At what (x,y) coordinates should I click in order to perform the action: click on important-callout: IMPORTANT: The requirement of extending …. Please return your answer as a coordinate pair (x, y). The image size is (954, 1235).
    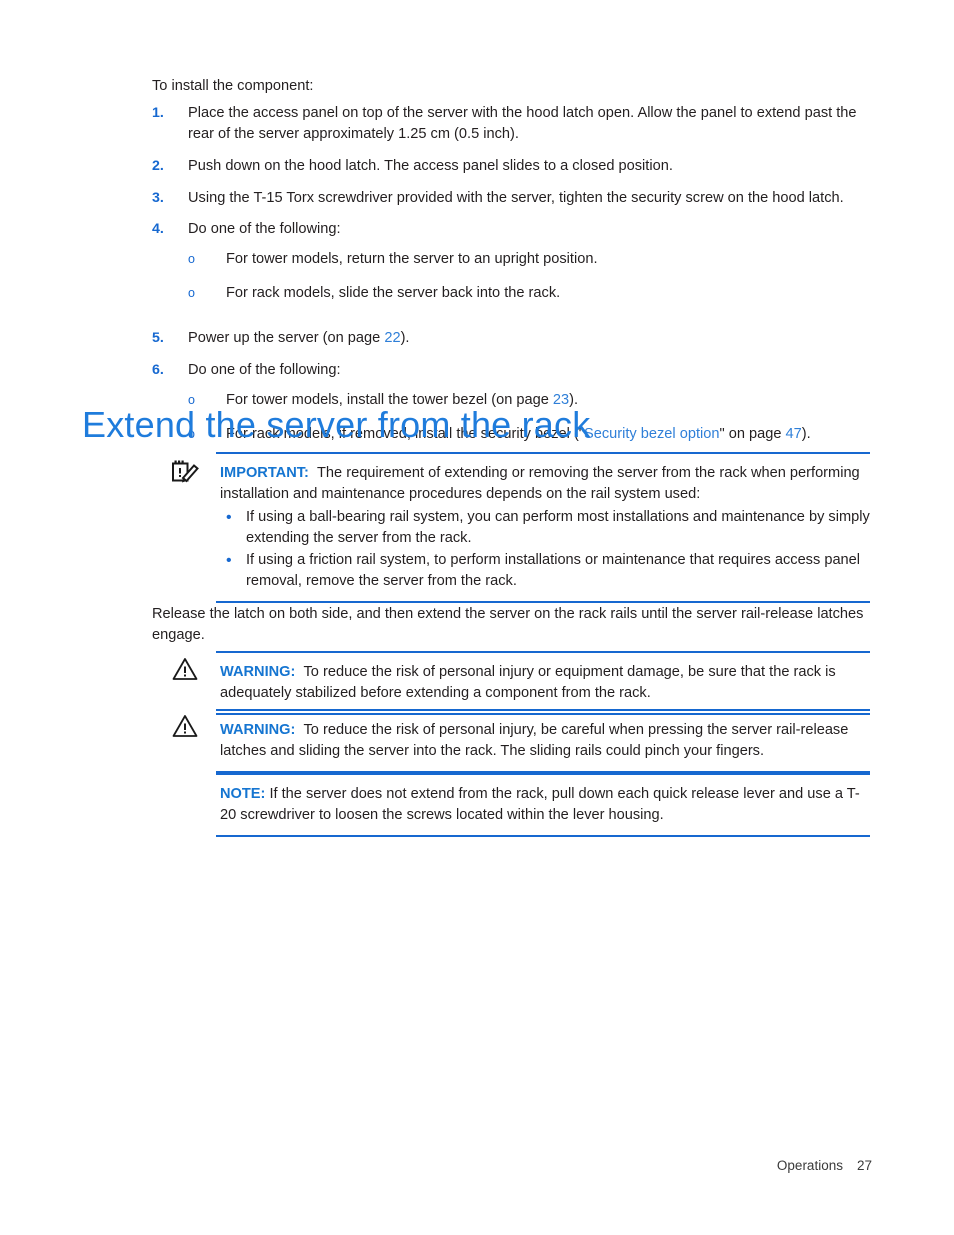
    Looking at the image, I should click on (543, 528).